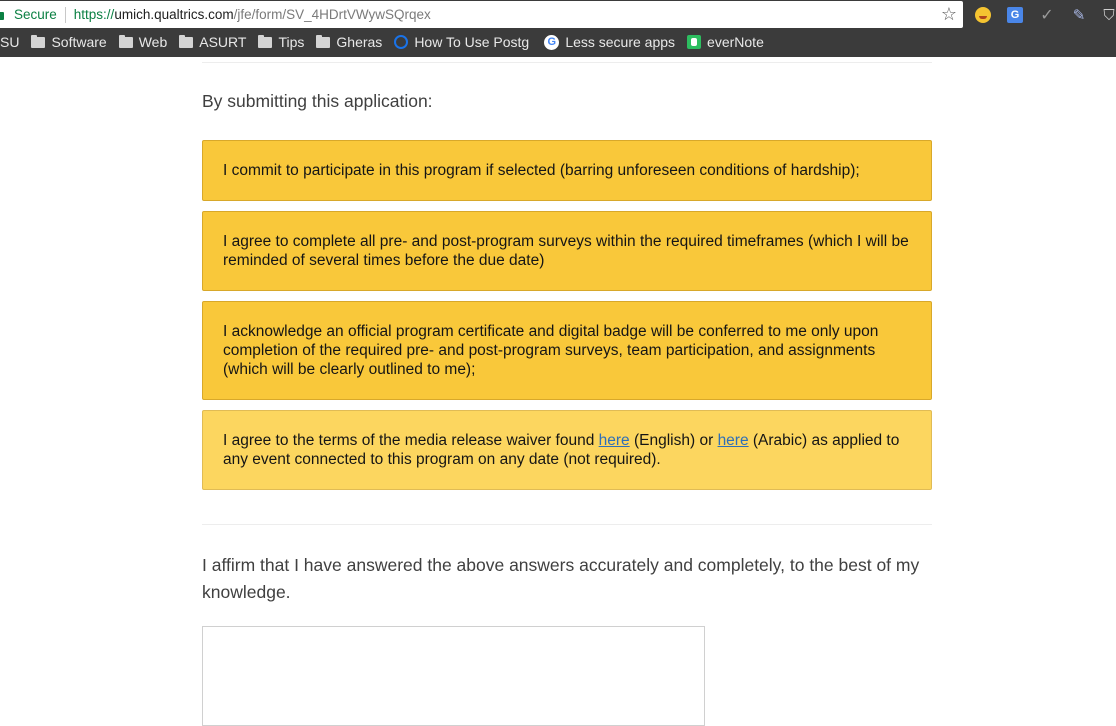  Describe the element at coordinates (1107, 15) in the screenshot. I see `shield-extension-icon: ⛉` at that location.